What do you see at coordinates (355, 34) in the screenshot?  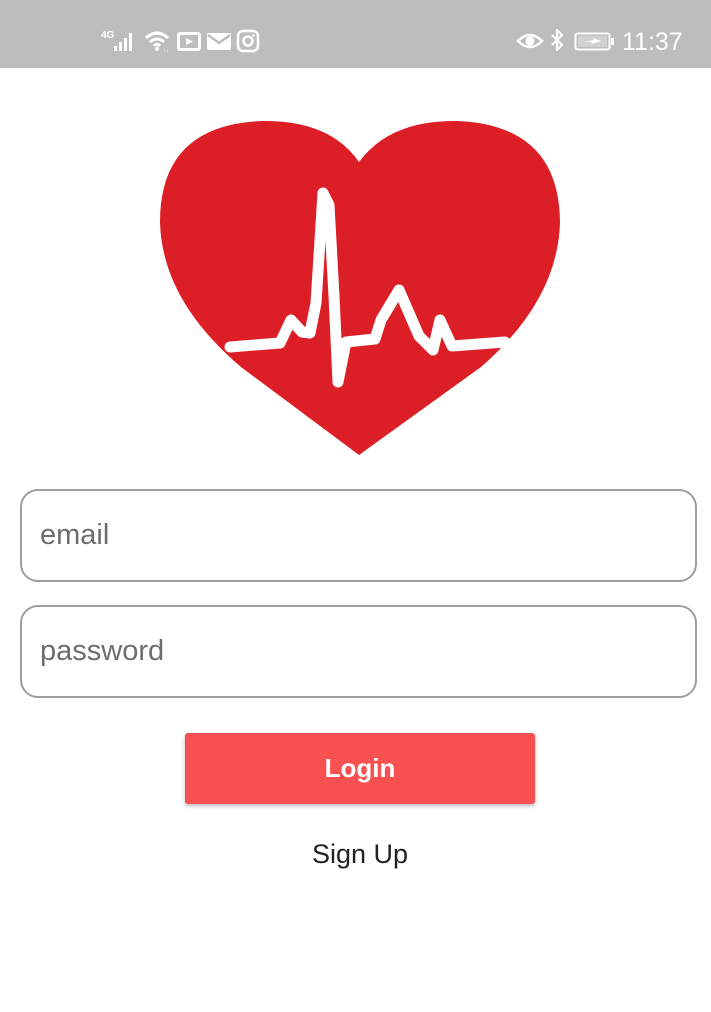 I see `status-bar: 4G ↑↓ 11:37` at bounding box center [355, 34].